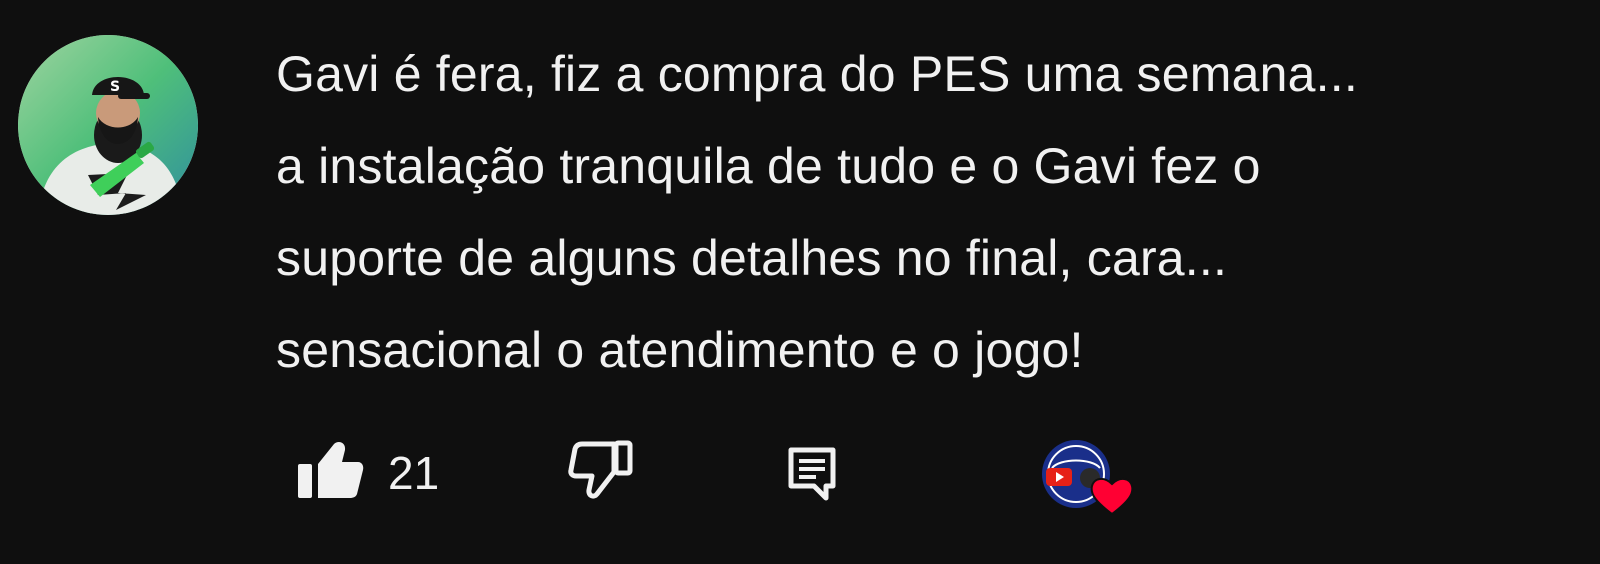  What do you see at coordinates (115, 87) in the screenshot?
I see `svg-text: S` at bounding box center [115, 87].